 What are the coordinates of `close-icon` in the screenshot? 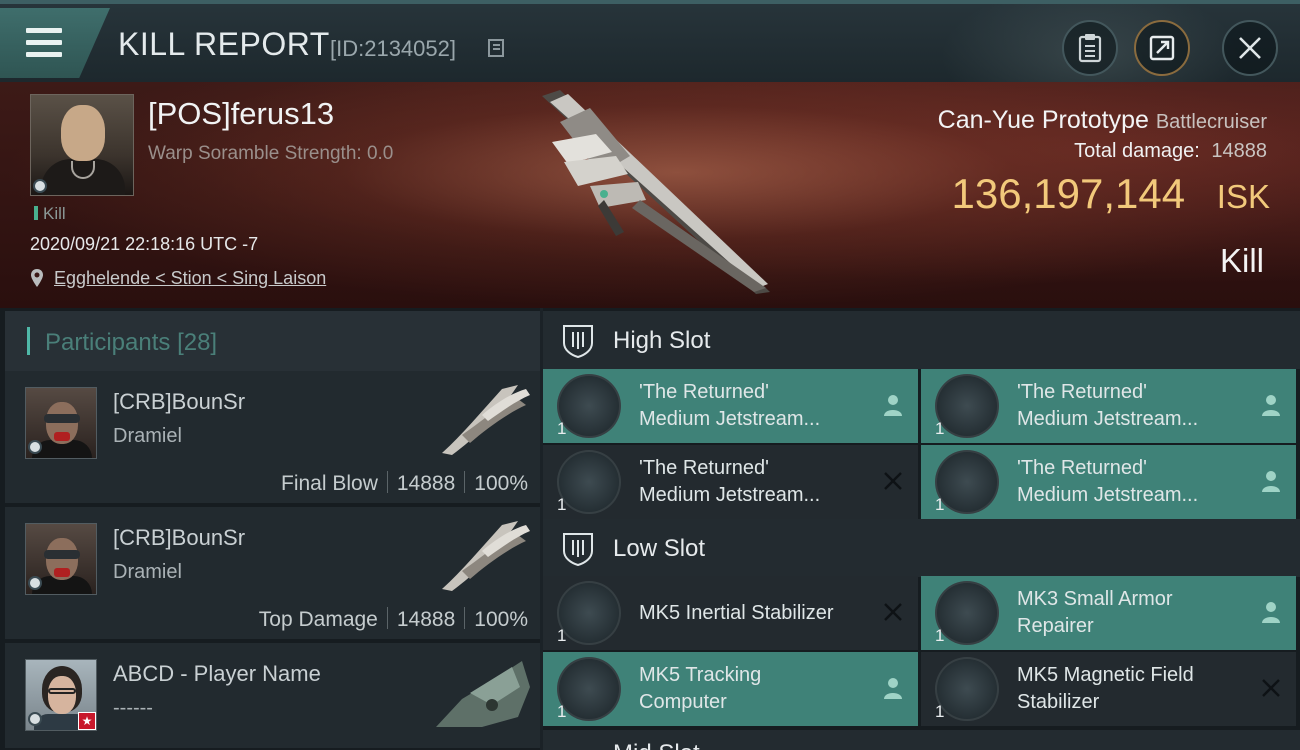 It's located at (1250, 48).